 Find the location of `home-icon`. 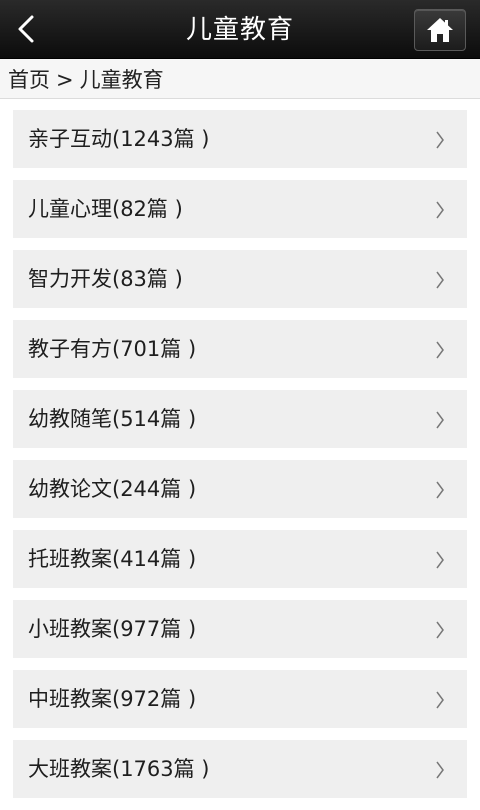

home-icon is located at coordinates (440, 30).